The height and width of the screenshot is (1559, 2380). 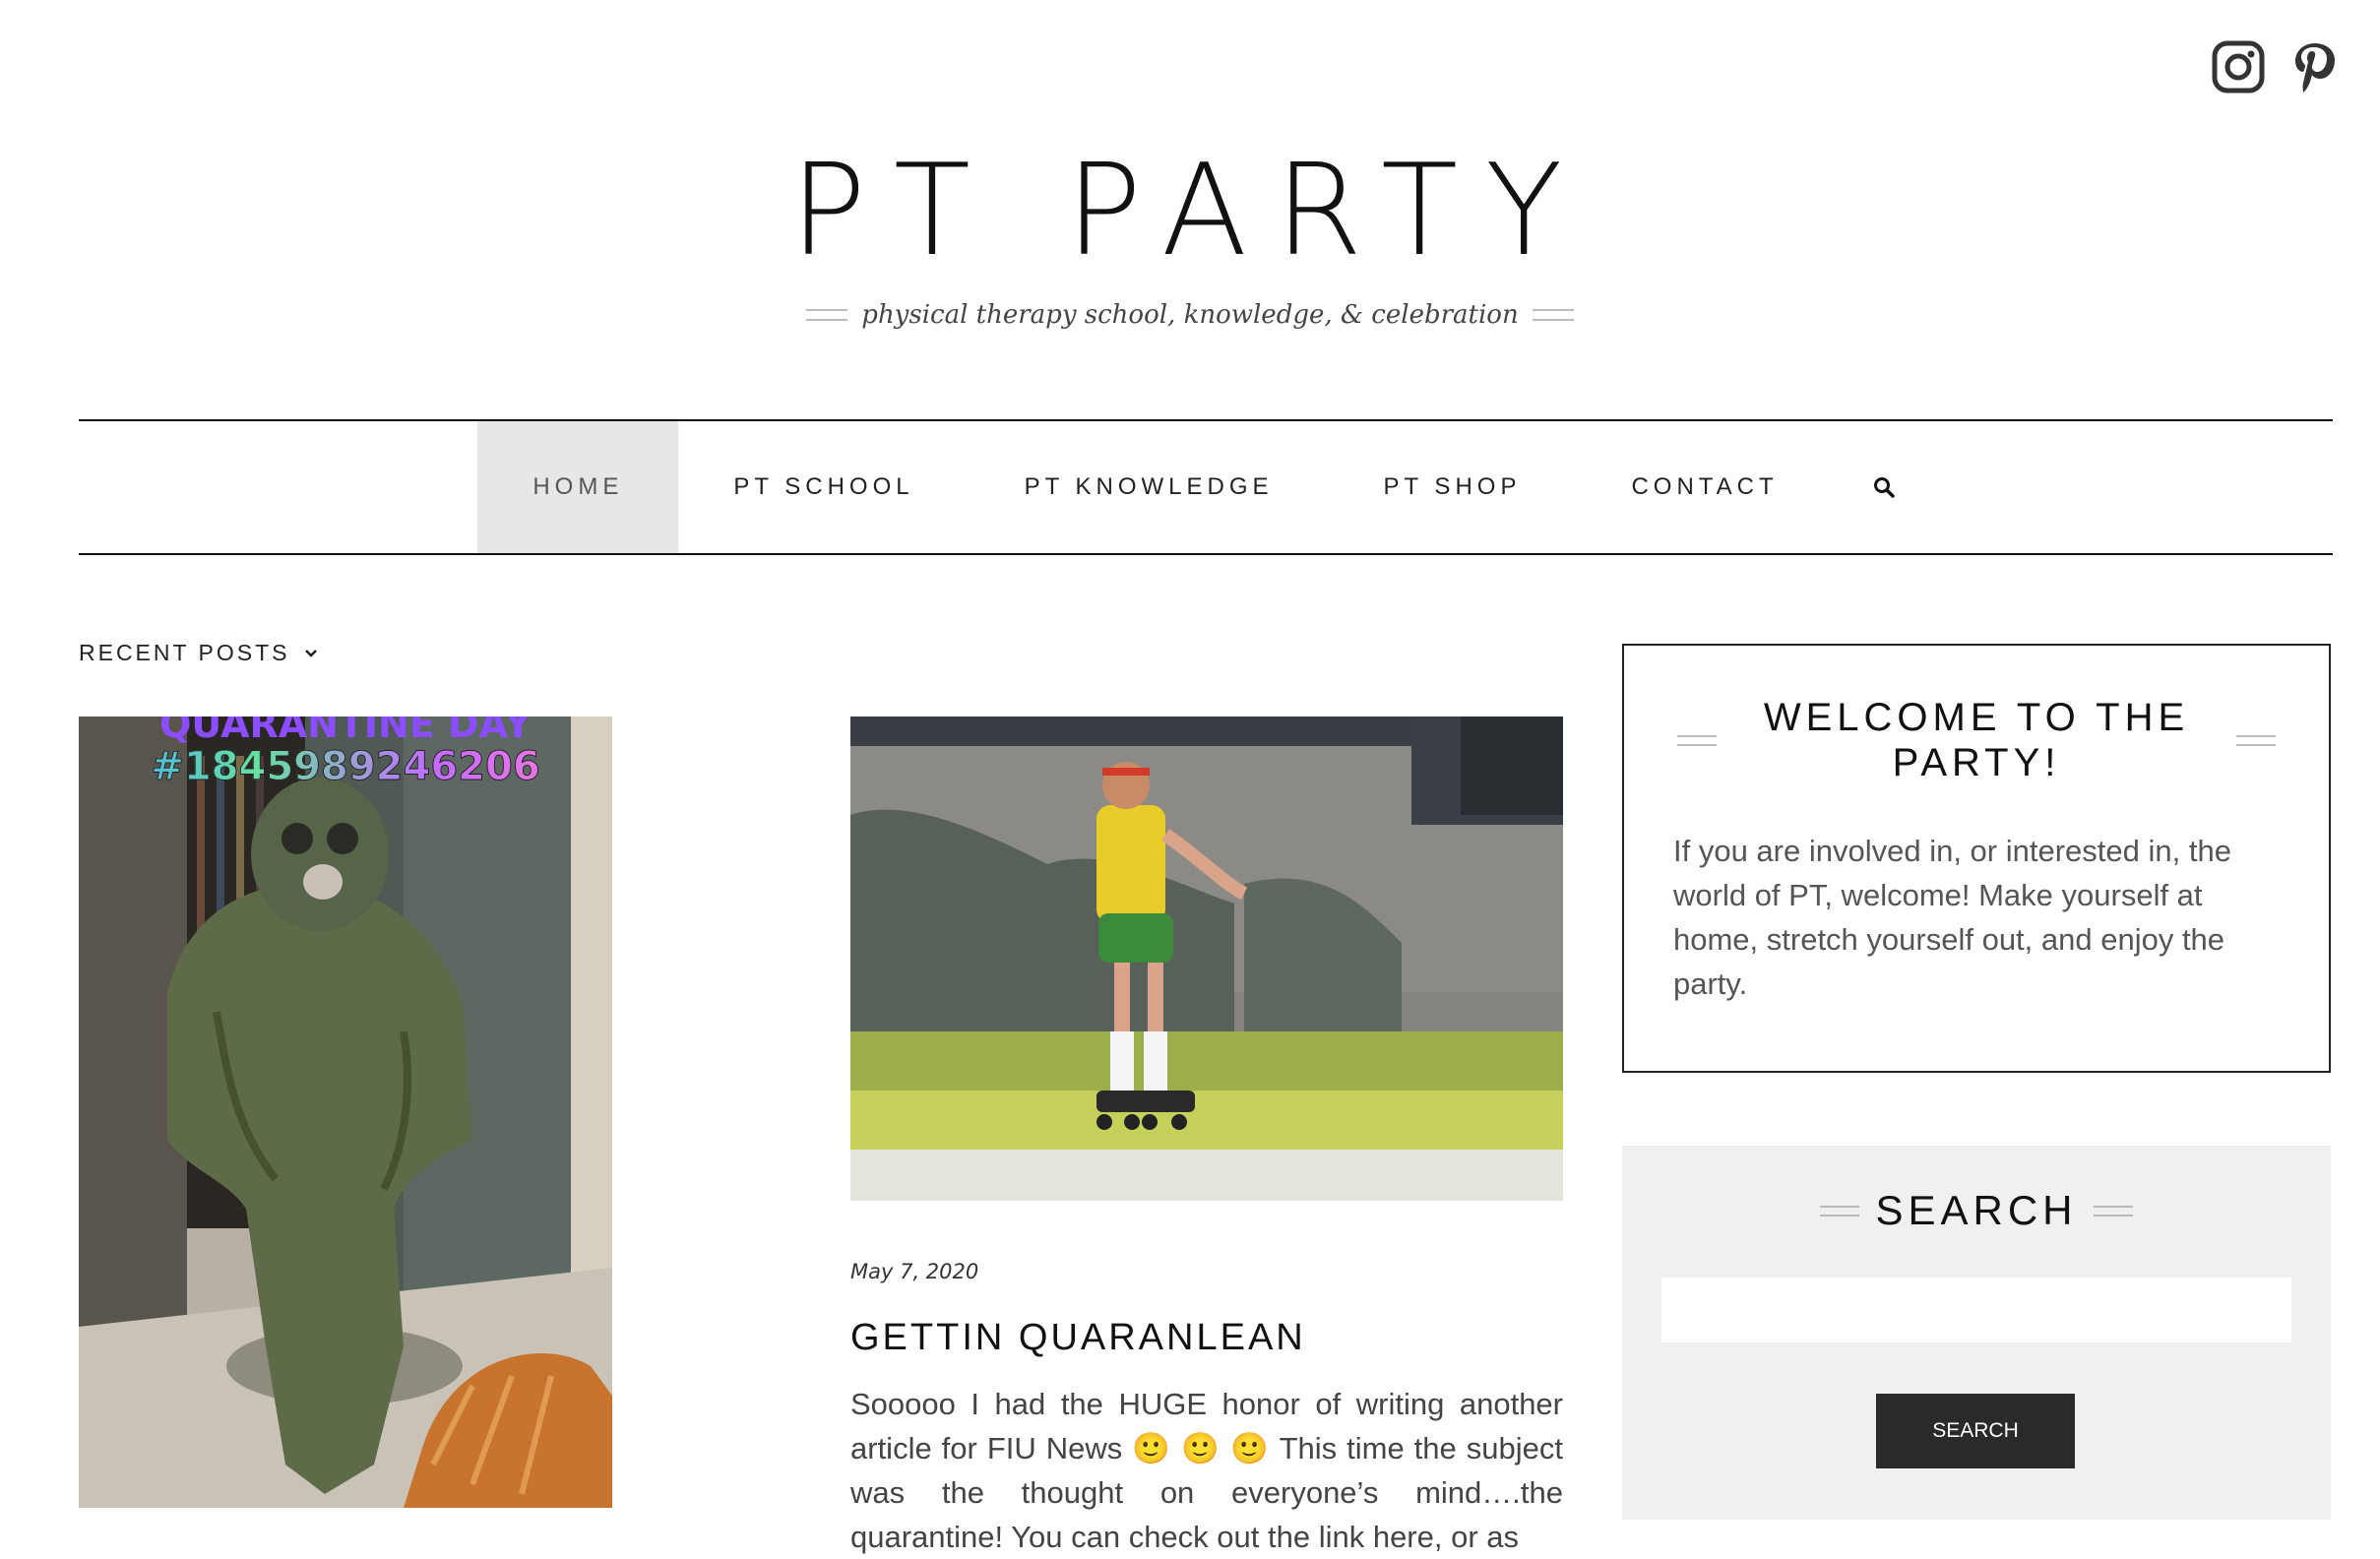 I want to click on nav-item-contact: CONTACT, so click(x=1704, y=487).